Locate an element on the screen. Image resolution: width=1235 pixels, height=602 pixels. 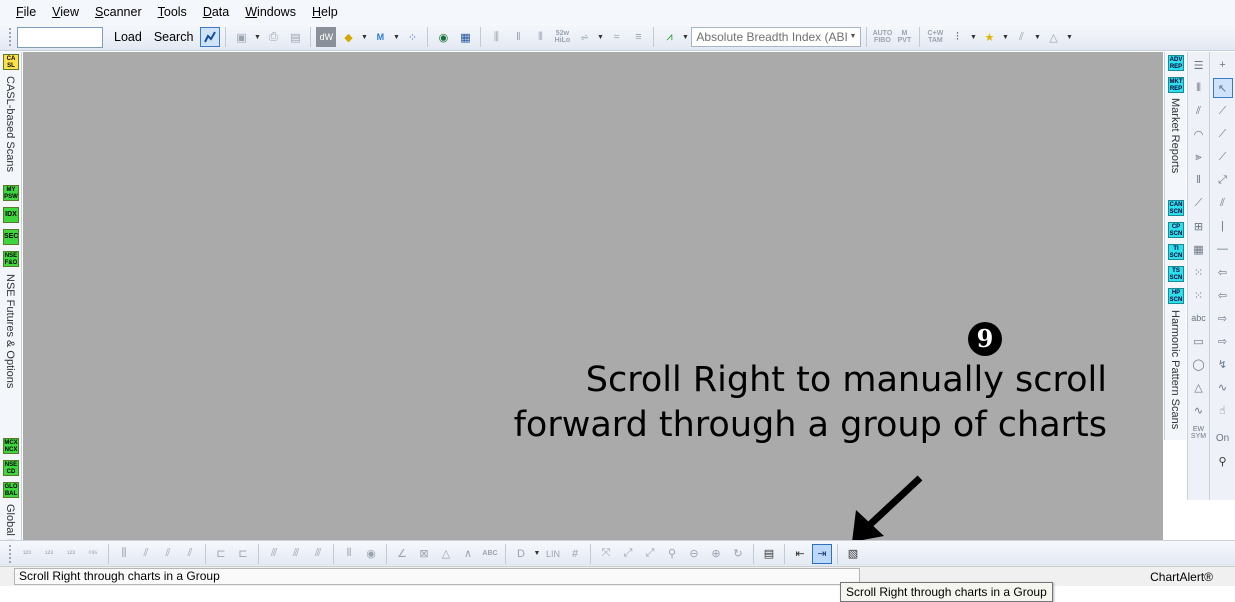
triangle-shape-icon: △ is located at coordinates (1199, 387).